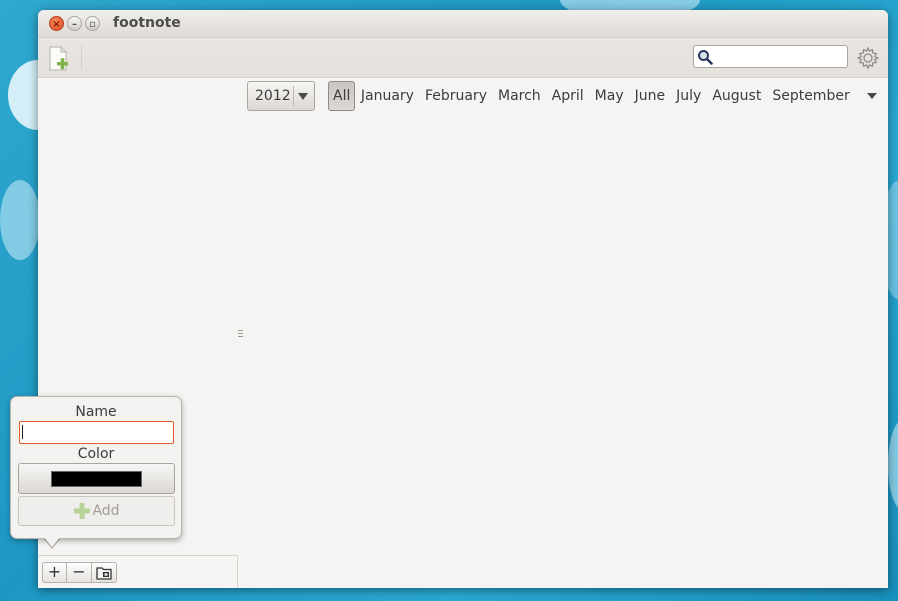  Describe the element at coordinates (52, 541) in the screenshot. I see `popover-tail-fill` at that location.